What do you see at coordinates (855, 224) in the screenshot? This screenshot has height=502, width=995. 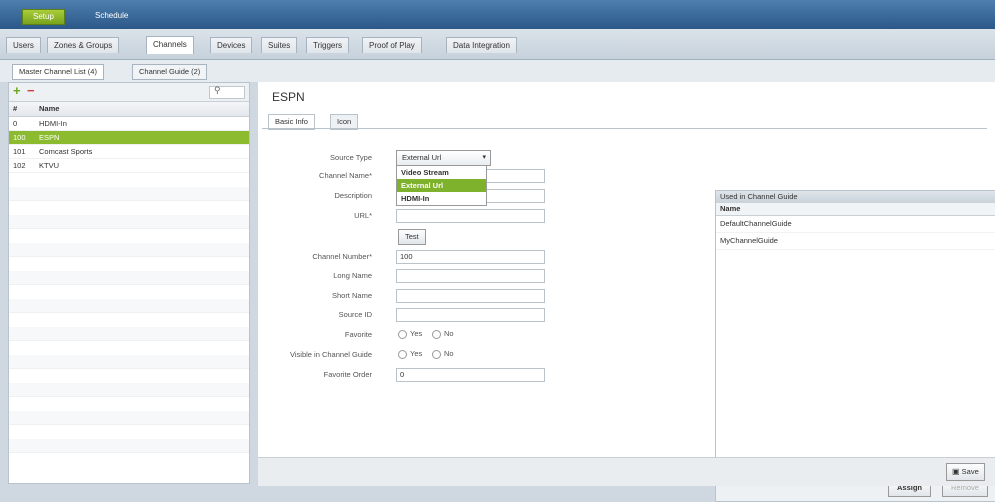 I see `list-item: DefaultChannelGuide` at bounding box center [855, 224].